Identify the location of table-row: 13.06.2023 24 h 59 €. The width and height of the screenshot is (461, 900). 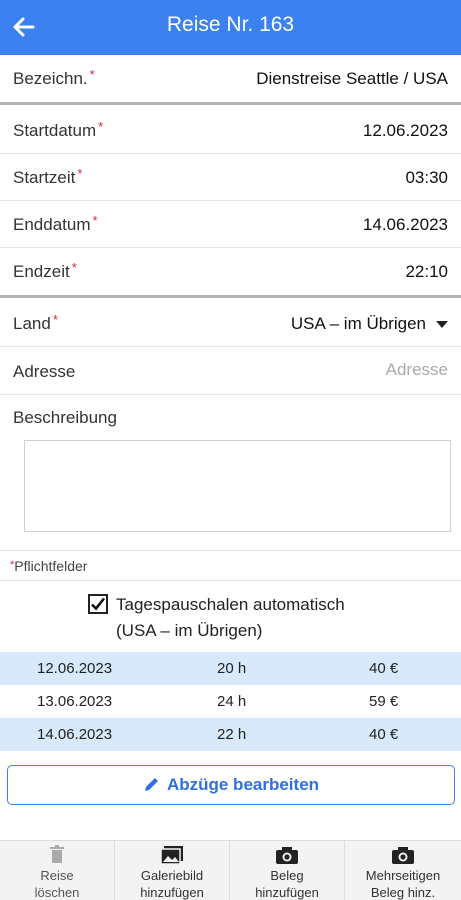
(218, 701).